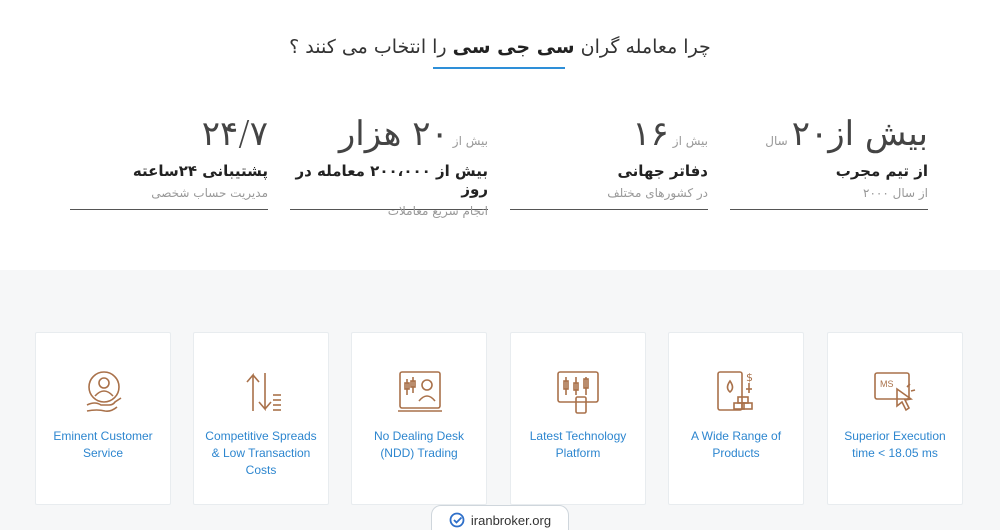 Image resolution: width=1000 pixels, height=530 pixels. Describe the element at coordinates (234, 134) in the screenshot. I see `stat-value: ۲۴/۷` at that location.